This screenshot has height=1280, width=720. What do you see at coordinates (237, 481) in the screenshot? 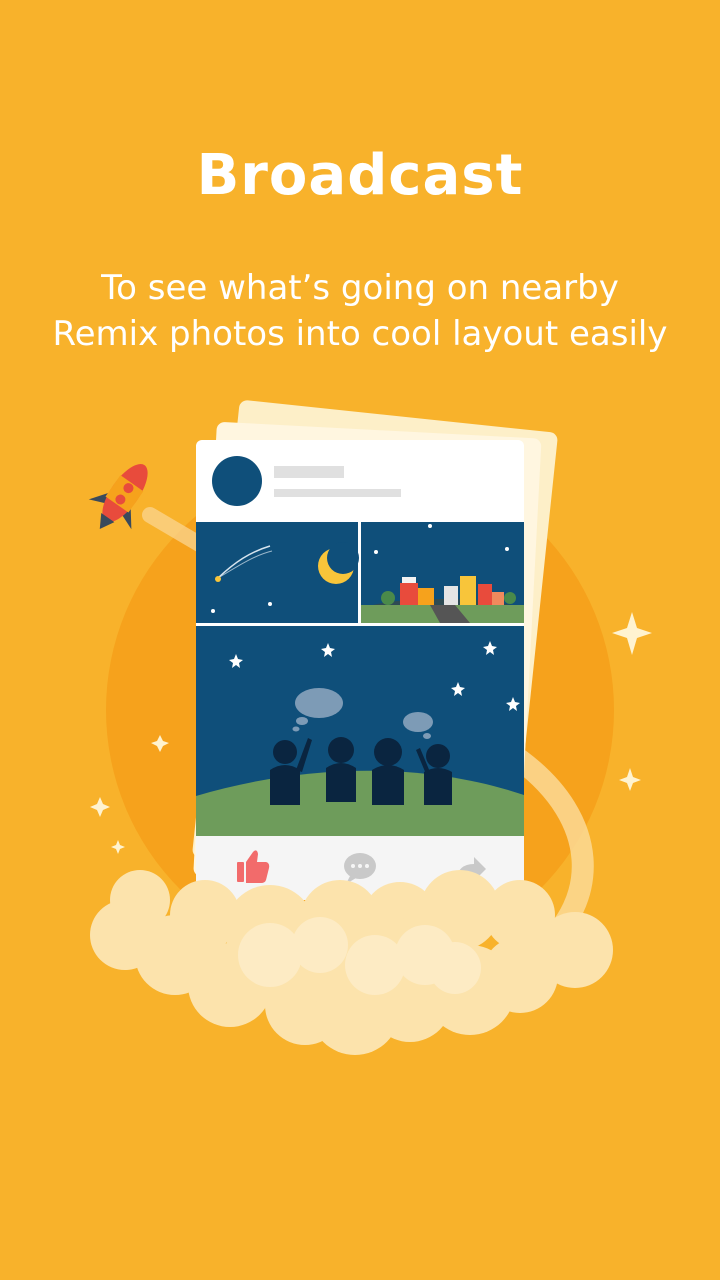
I see `avatar` at bounding box center [237, 481].